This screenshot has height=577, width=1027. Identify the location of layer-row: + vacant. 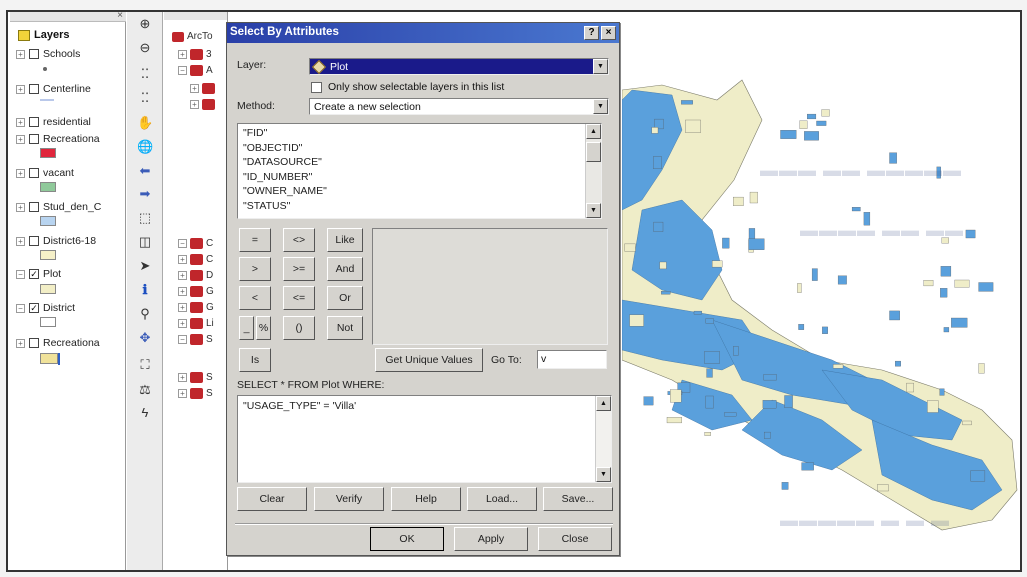
(45, 173).